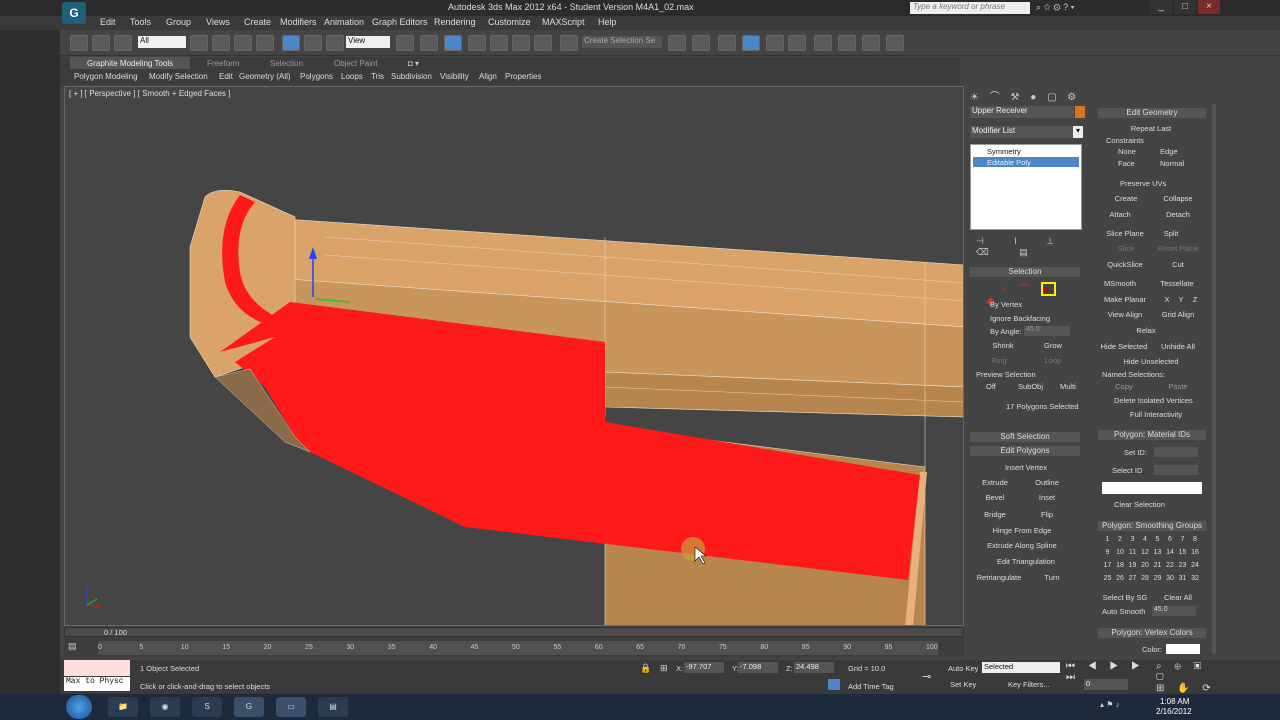  Describe the element at coordinates (1195, 567) in the screenshot. I see `smoothing-group-button: 24` at that location.